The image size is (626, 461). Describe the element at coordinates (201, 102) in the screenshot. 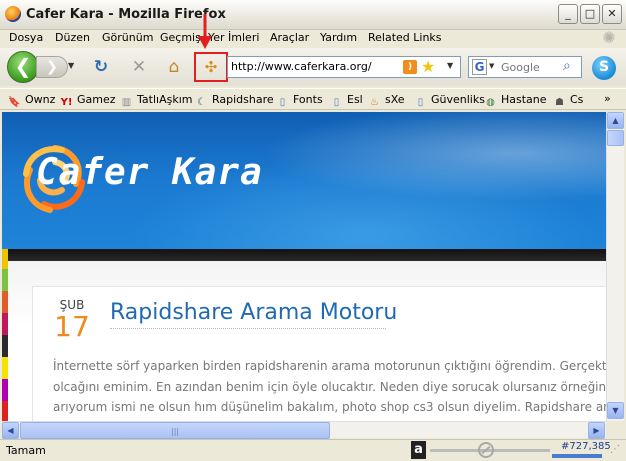

I see `moon-icon: ☾` at that location.